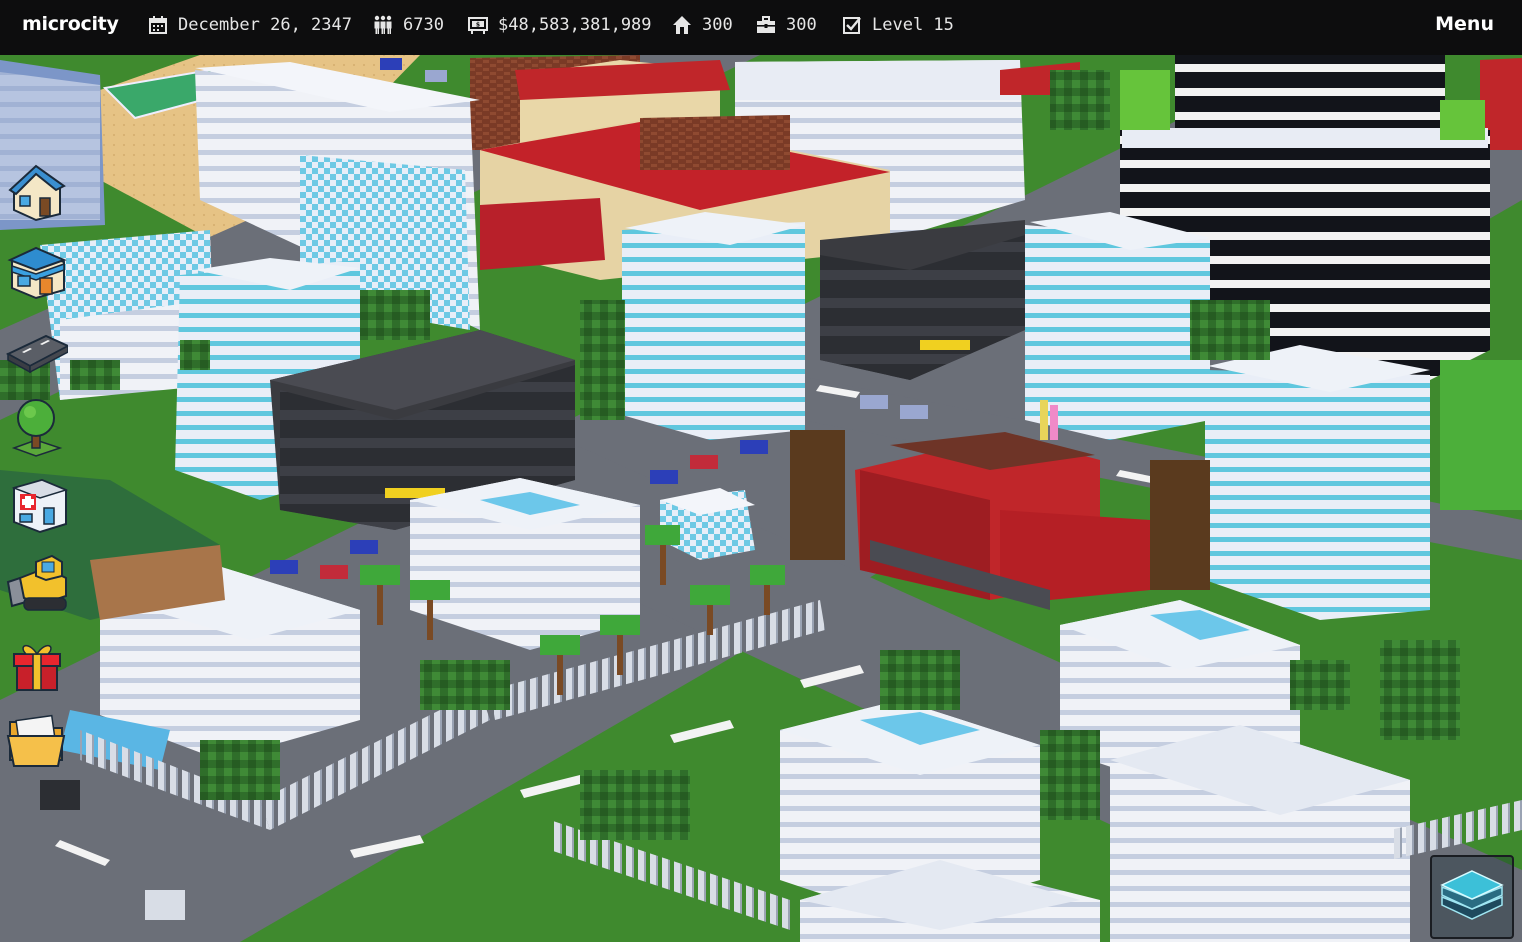  I want to click on hospital-icon, so click(40, 506).